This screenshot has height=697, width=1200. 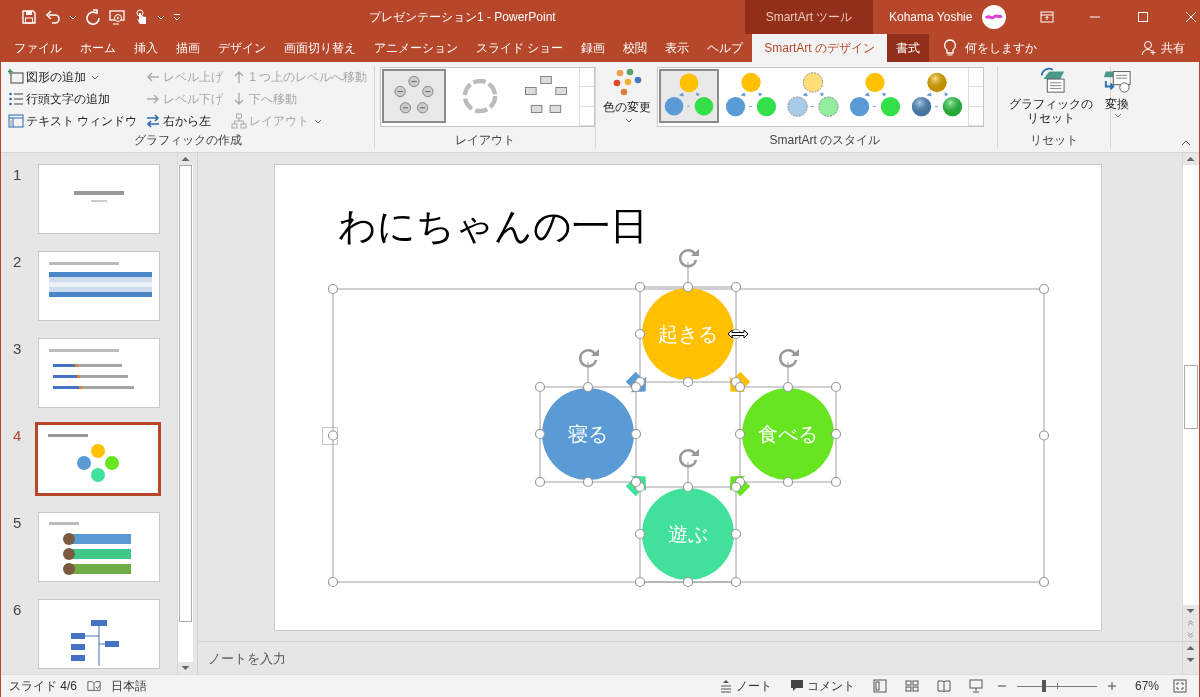 What do you see at coordinates (184, 121) in the screenshot?
I see `command-button: 右から左` at bounding box center [184, 121].